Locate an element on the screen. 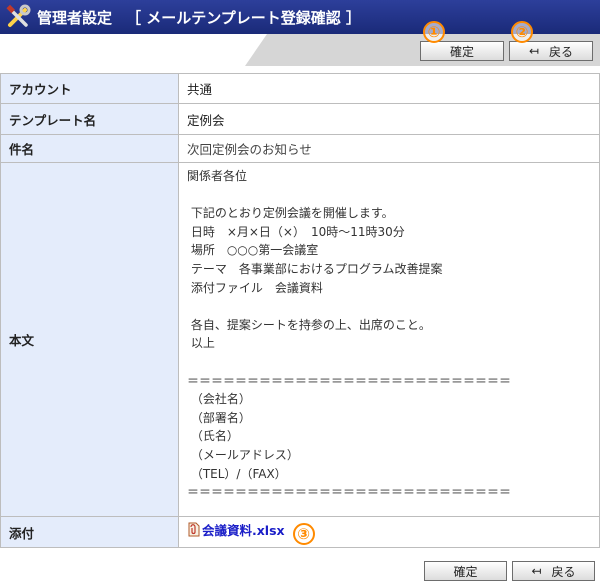 The width and height of the screenshot is (600, 583). marker-2: ② is located at coordinates (522, 32).